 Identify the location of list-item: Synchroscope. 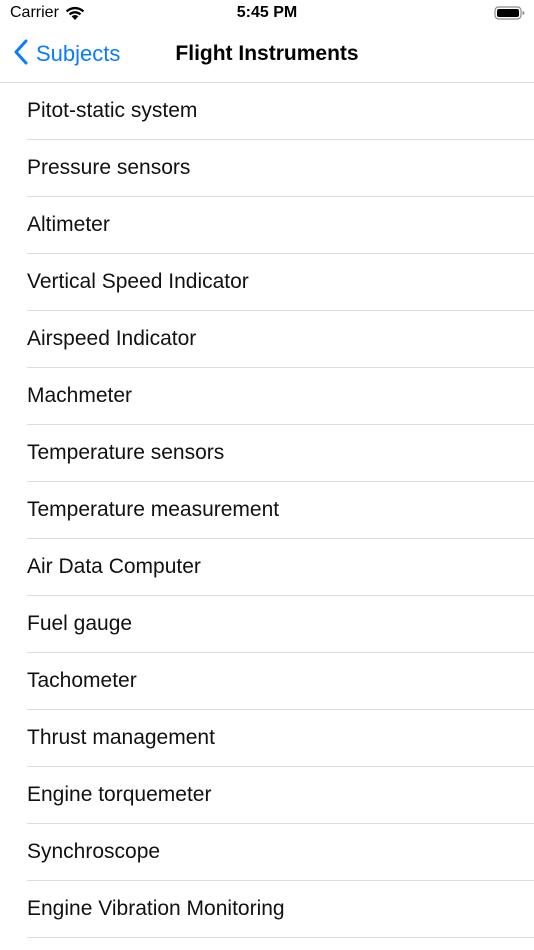
(280, 852).